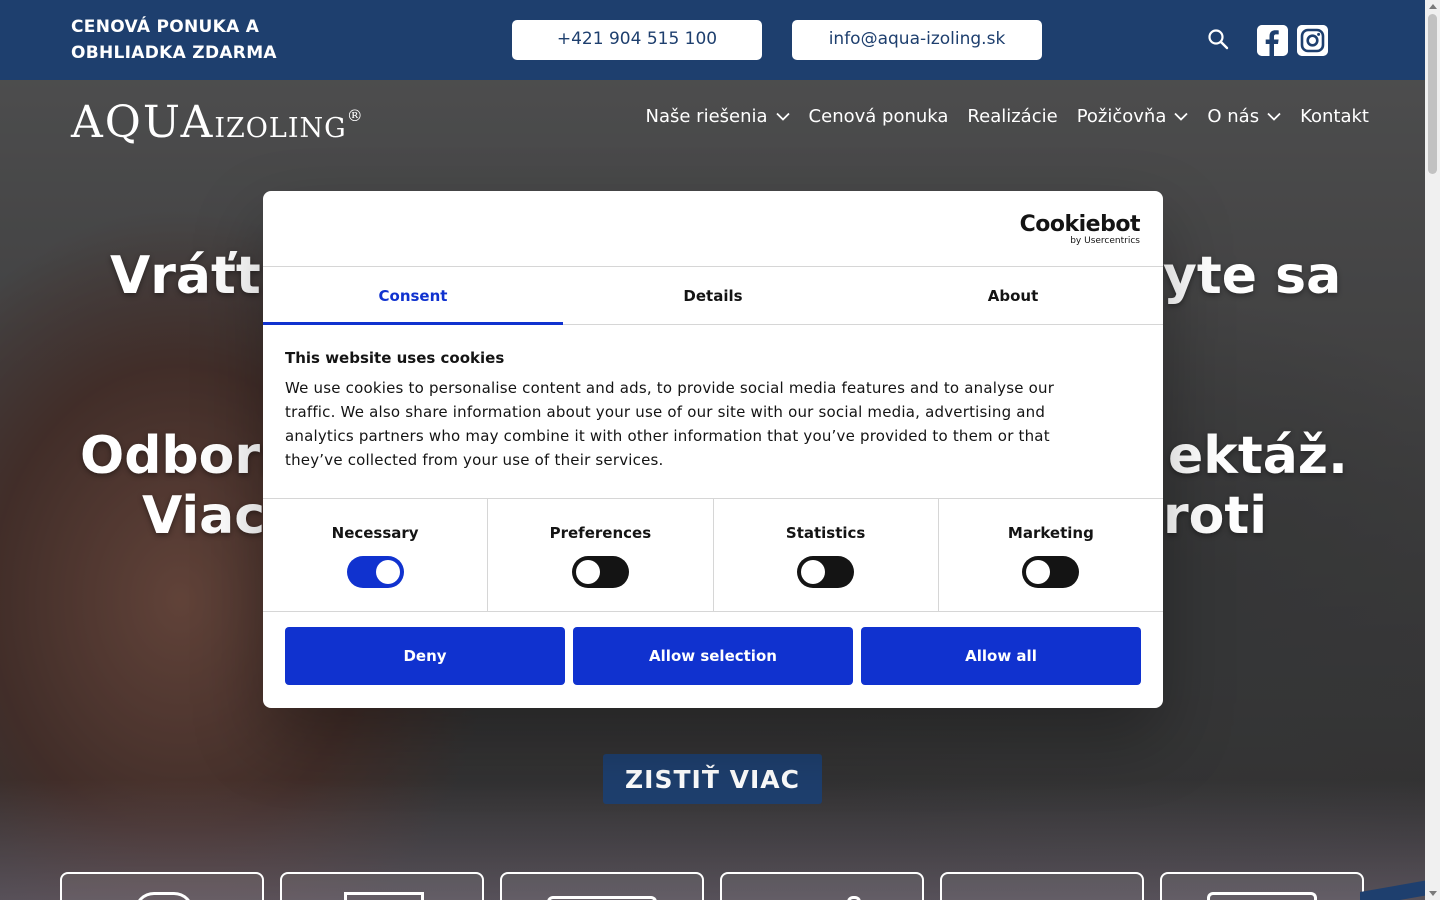  I want to click on statistics-switch, so click(826, 572).